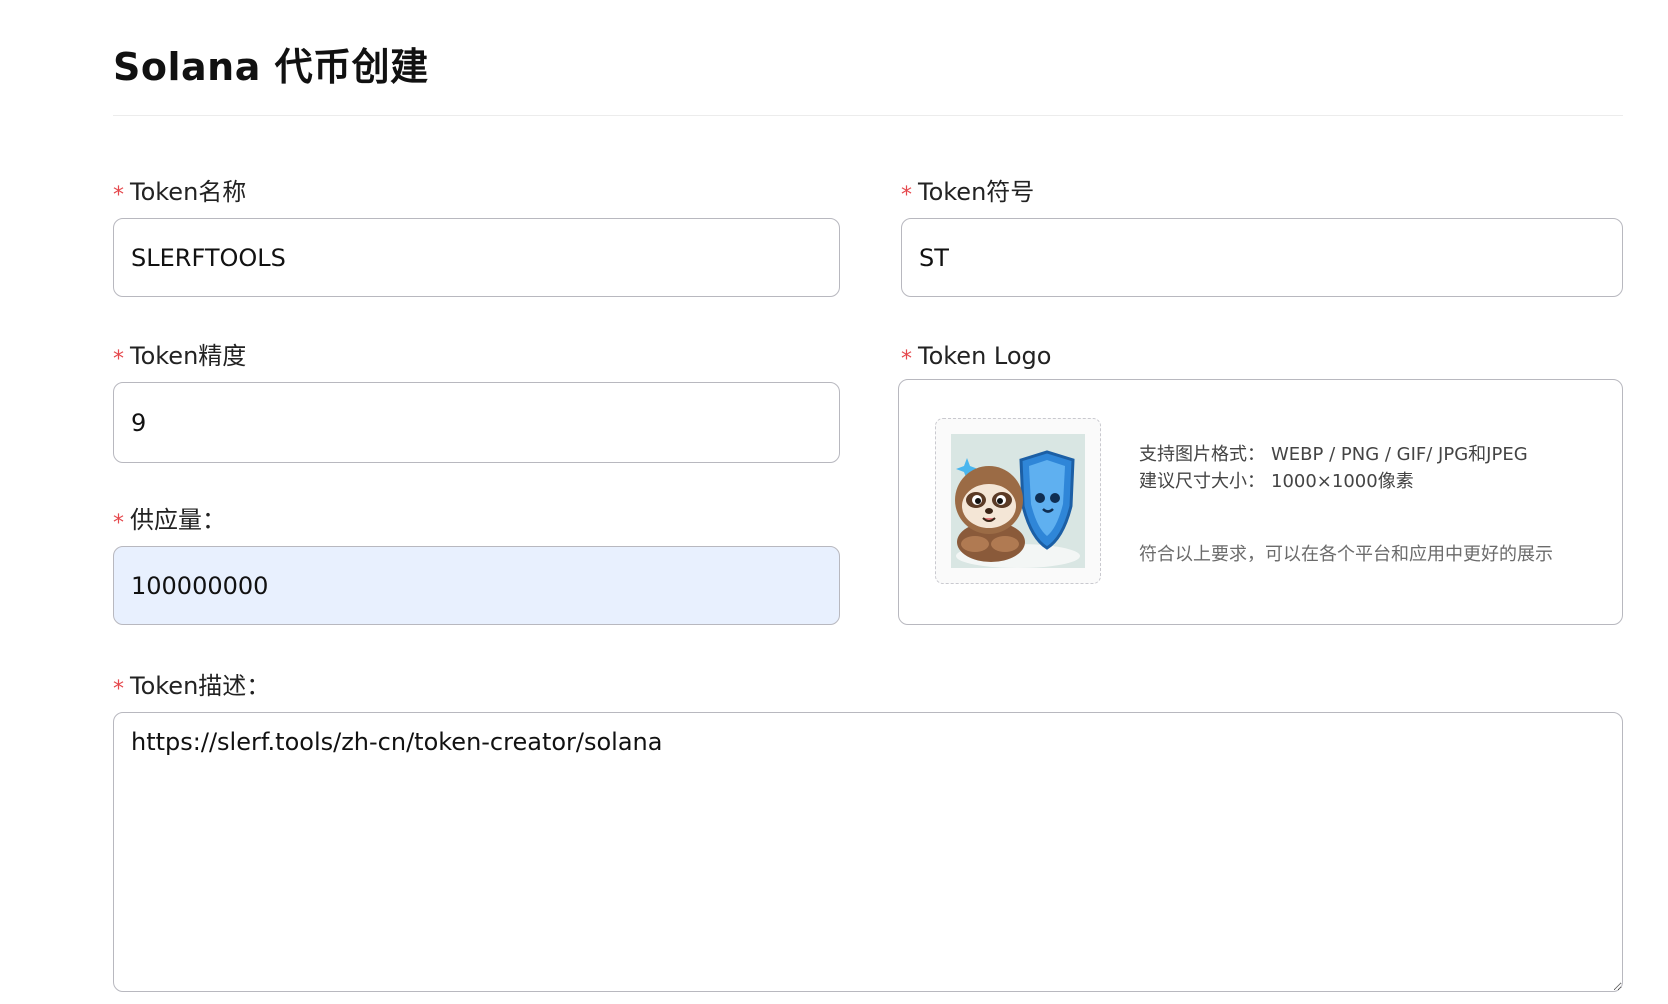 The image size is (1668, 1004). I want to click on logo-format-key: 支持图片格式：, so click(1202, 454).